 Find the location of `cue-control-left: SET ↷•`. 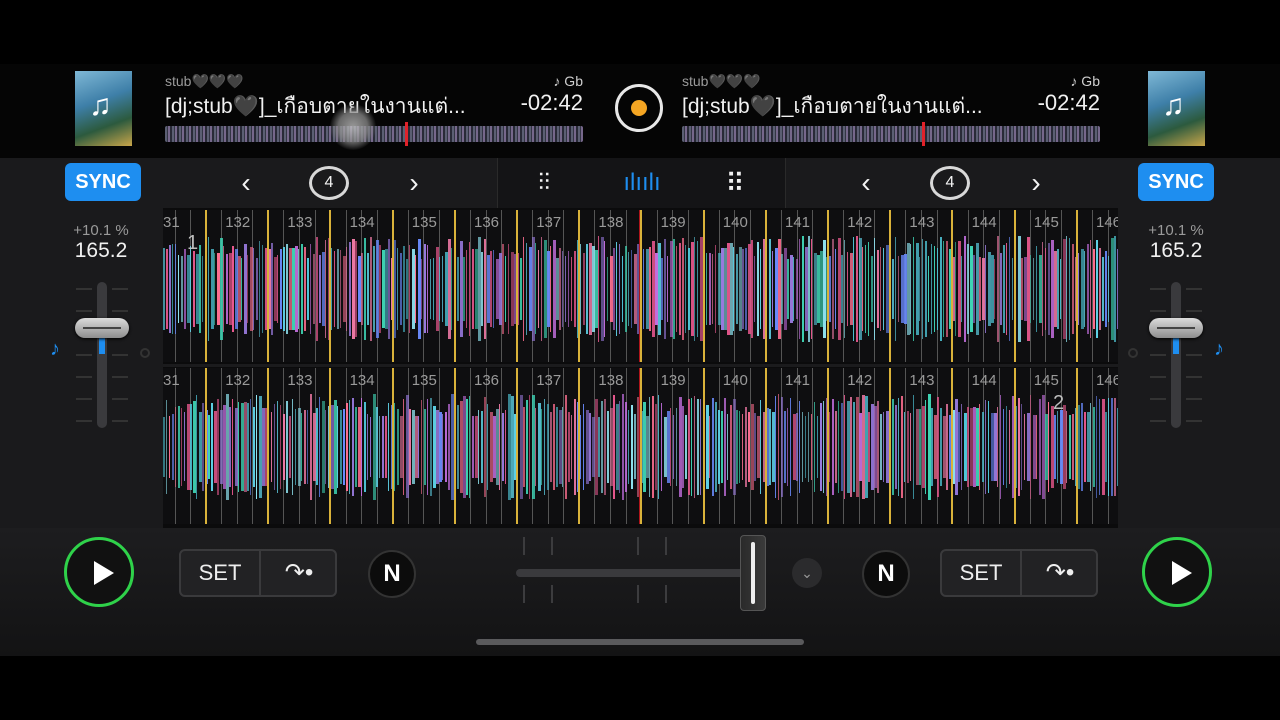

cue-control-left: SET ↷• is located at coordinates (258, 573).